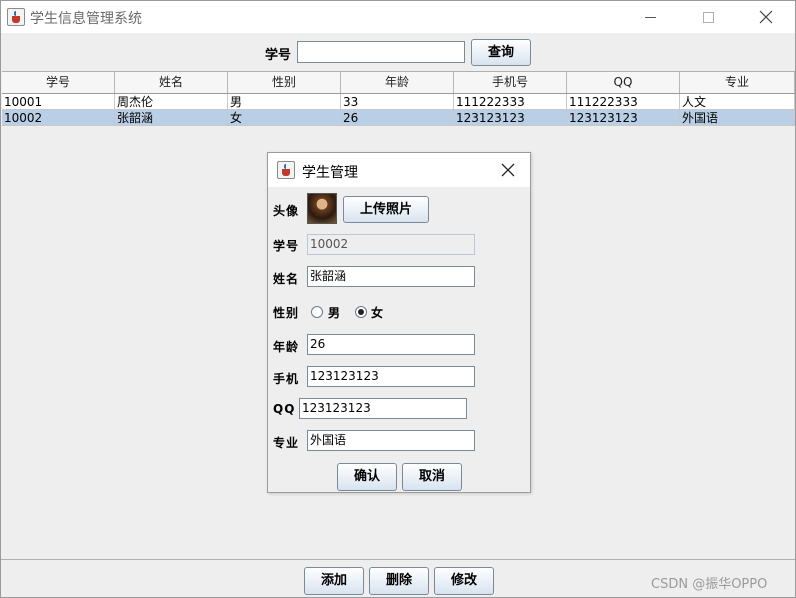 Image resolution: width=796 pixels, height=598 pixels. What do you see at coordinates (391, 244) in the screenshot?
I see `id-field: 10002` at bounding box center [391, 244].